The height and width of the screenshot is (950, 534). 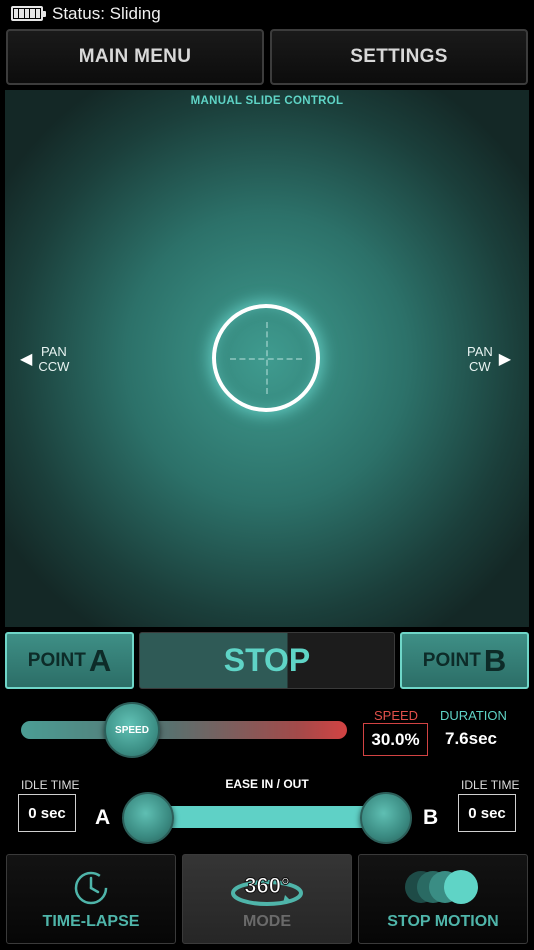 I want to click on battery-icon, so click(x=28, y=13).